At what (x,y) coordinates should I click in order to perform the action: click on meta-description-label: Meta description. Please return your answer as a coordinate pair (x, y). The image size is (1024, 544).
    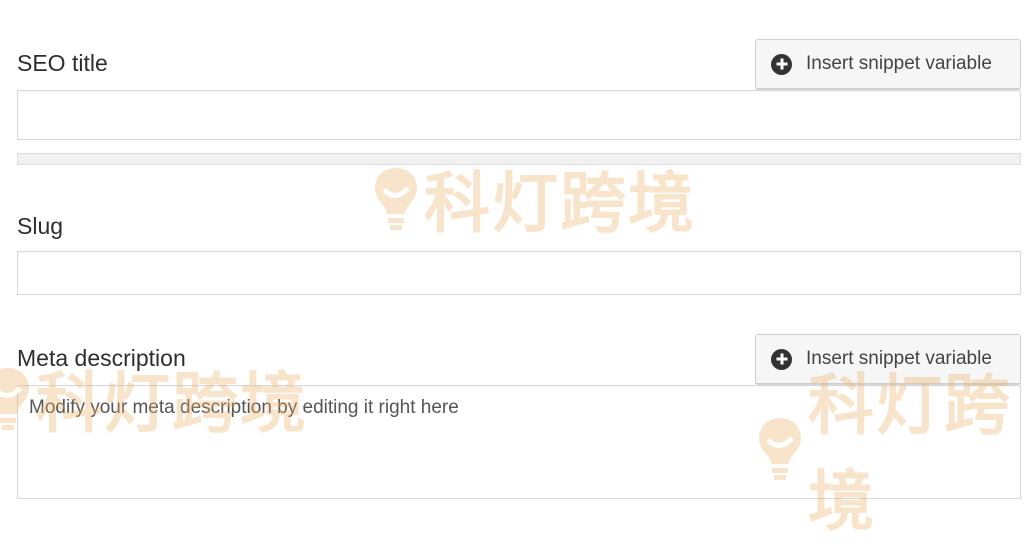
    Looking at the image, I should click on (101, 358).